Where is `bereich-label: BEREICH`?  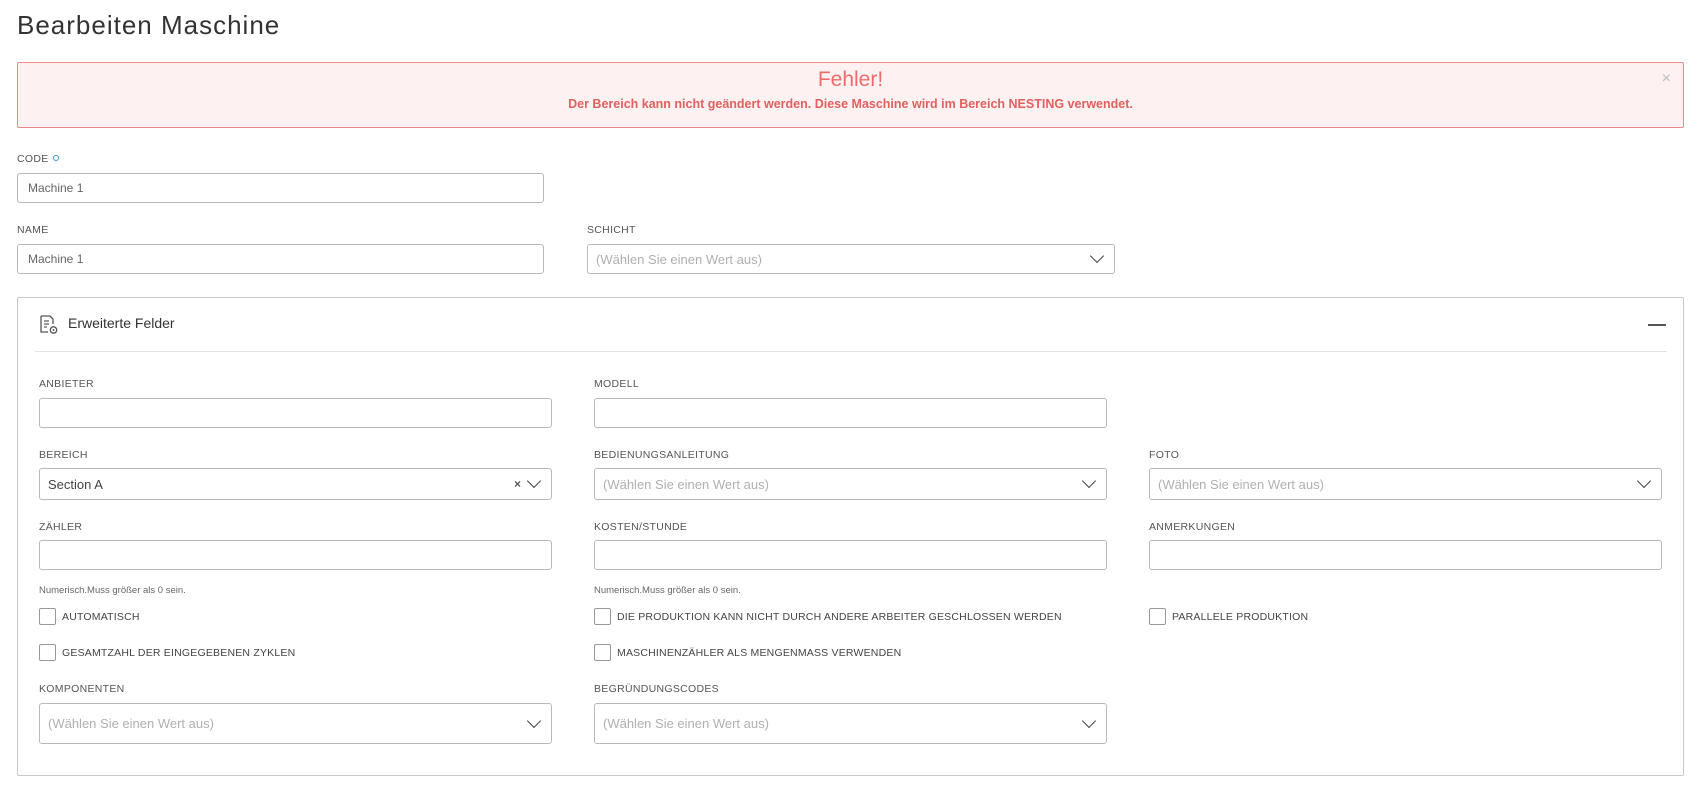 bereich-label: BEREICH is located at coordinates (63, 455).